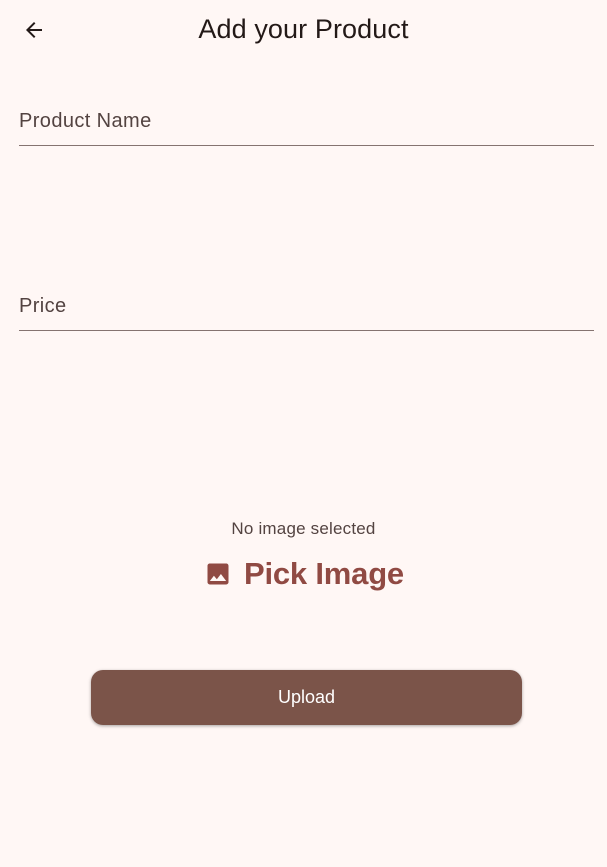 Image resolution: width=607 pixels, height=867 pixels. I want to click on upload-button: Upload, so click(306, 697).